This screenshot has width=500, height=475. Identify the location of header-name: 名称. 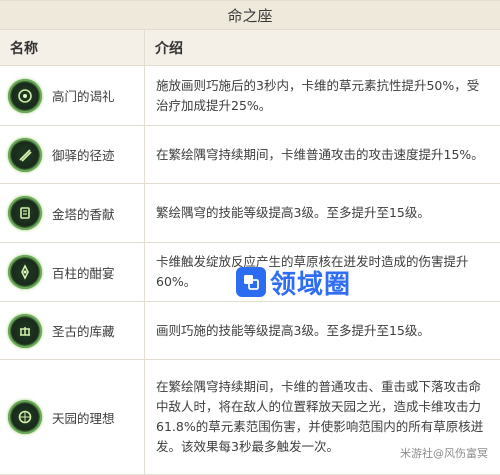
(72, 47).